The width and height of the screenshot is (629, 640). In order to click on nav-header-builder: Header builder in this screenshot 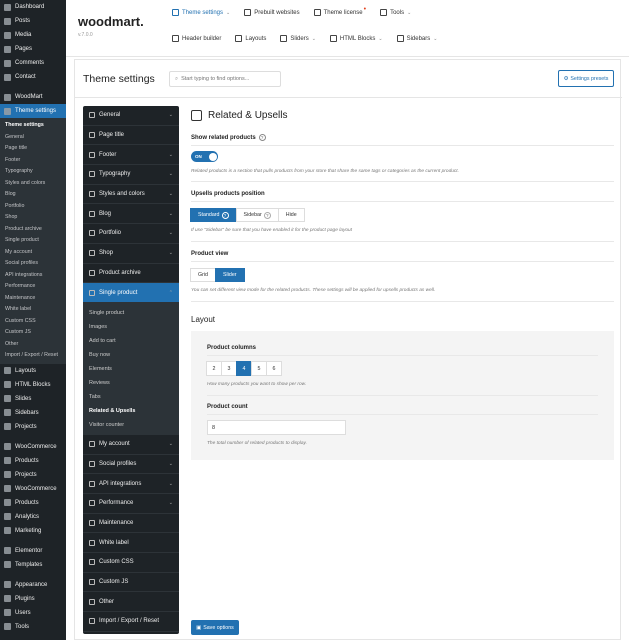, I will do `click(196, 38)`.